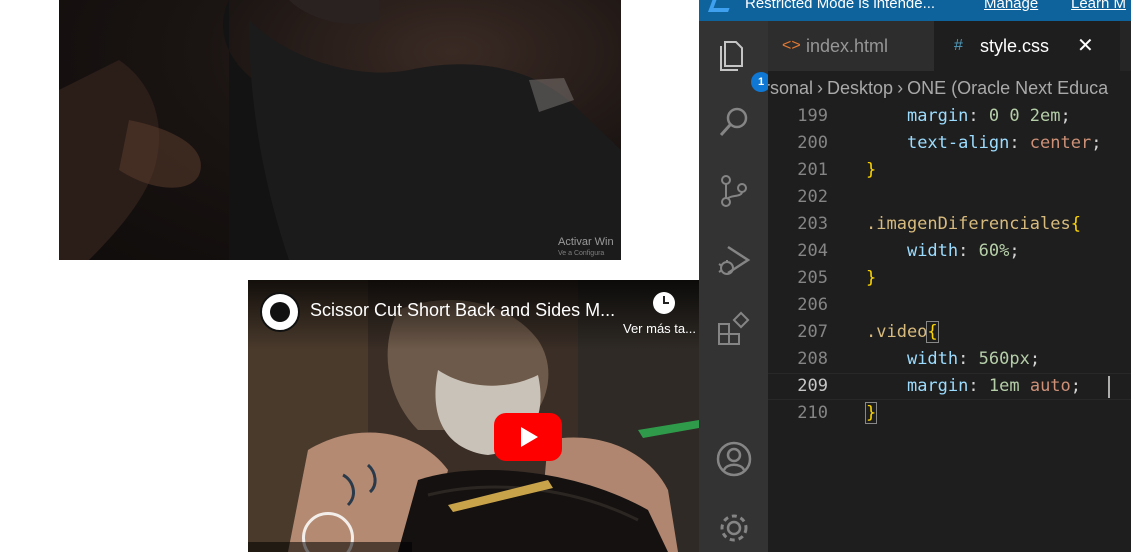 This screenshot has width=1131, height=552. I want to click on extensions-icon, so click(734, 329).